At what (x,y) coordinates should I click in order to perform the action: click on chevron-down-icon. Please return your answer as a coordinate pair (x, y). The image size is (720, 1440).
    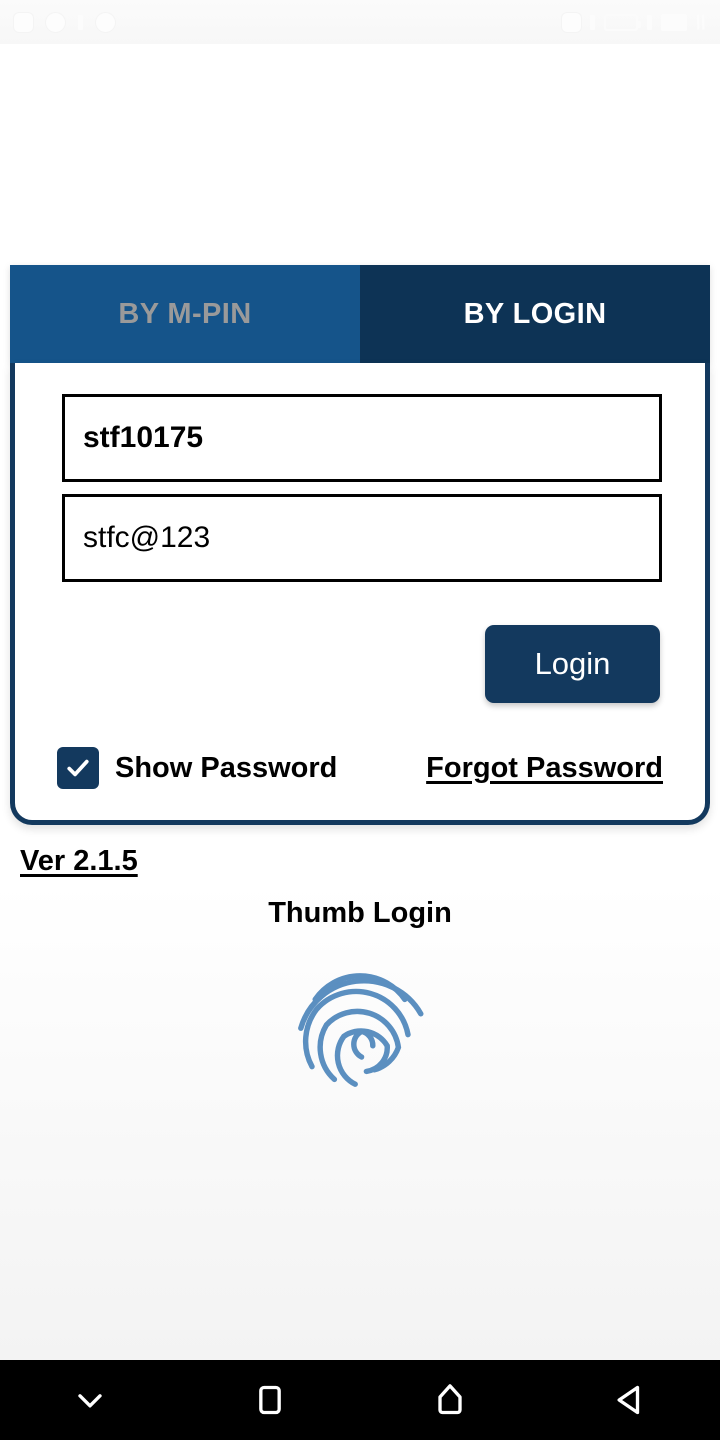
    Looking at the image, I should click on (90, 1401).